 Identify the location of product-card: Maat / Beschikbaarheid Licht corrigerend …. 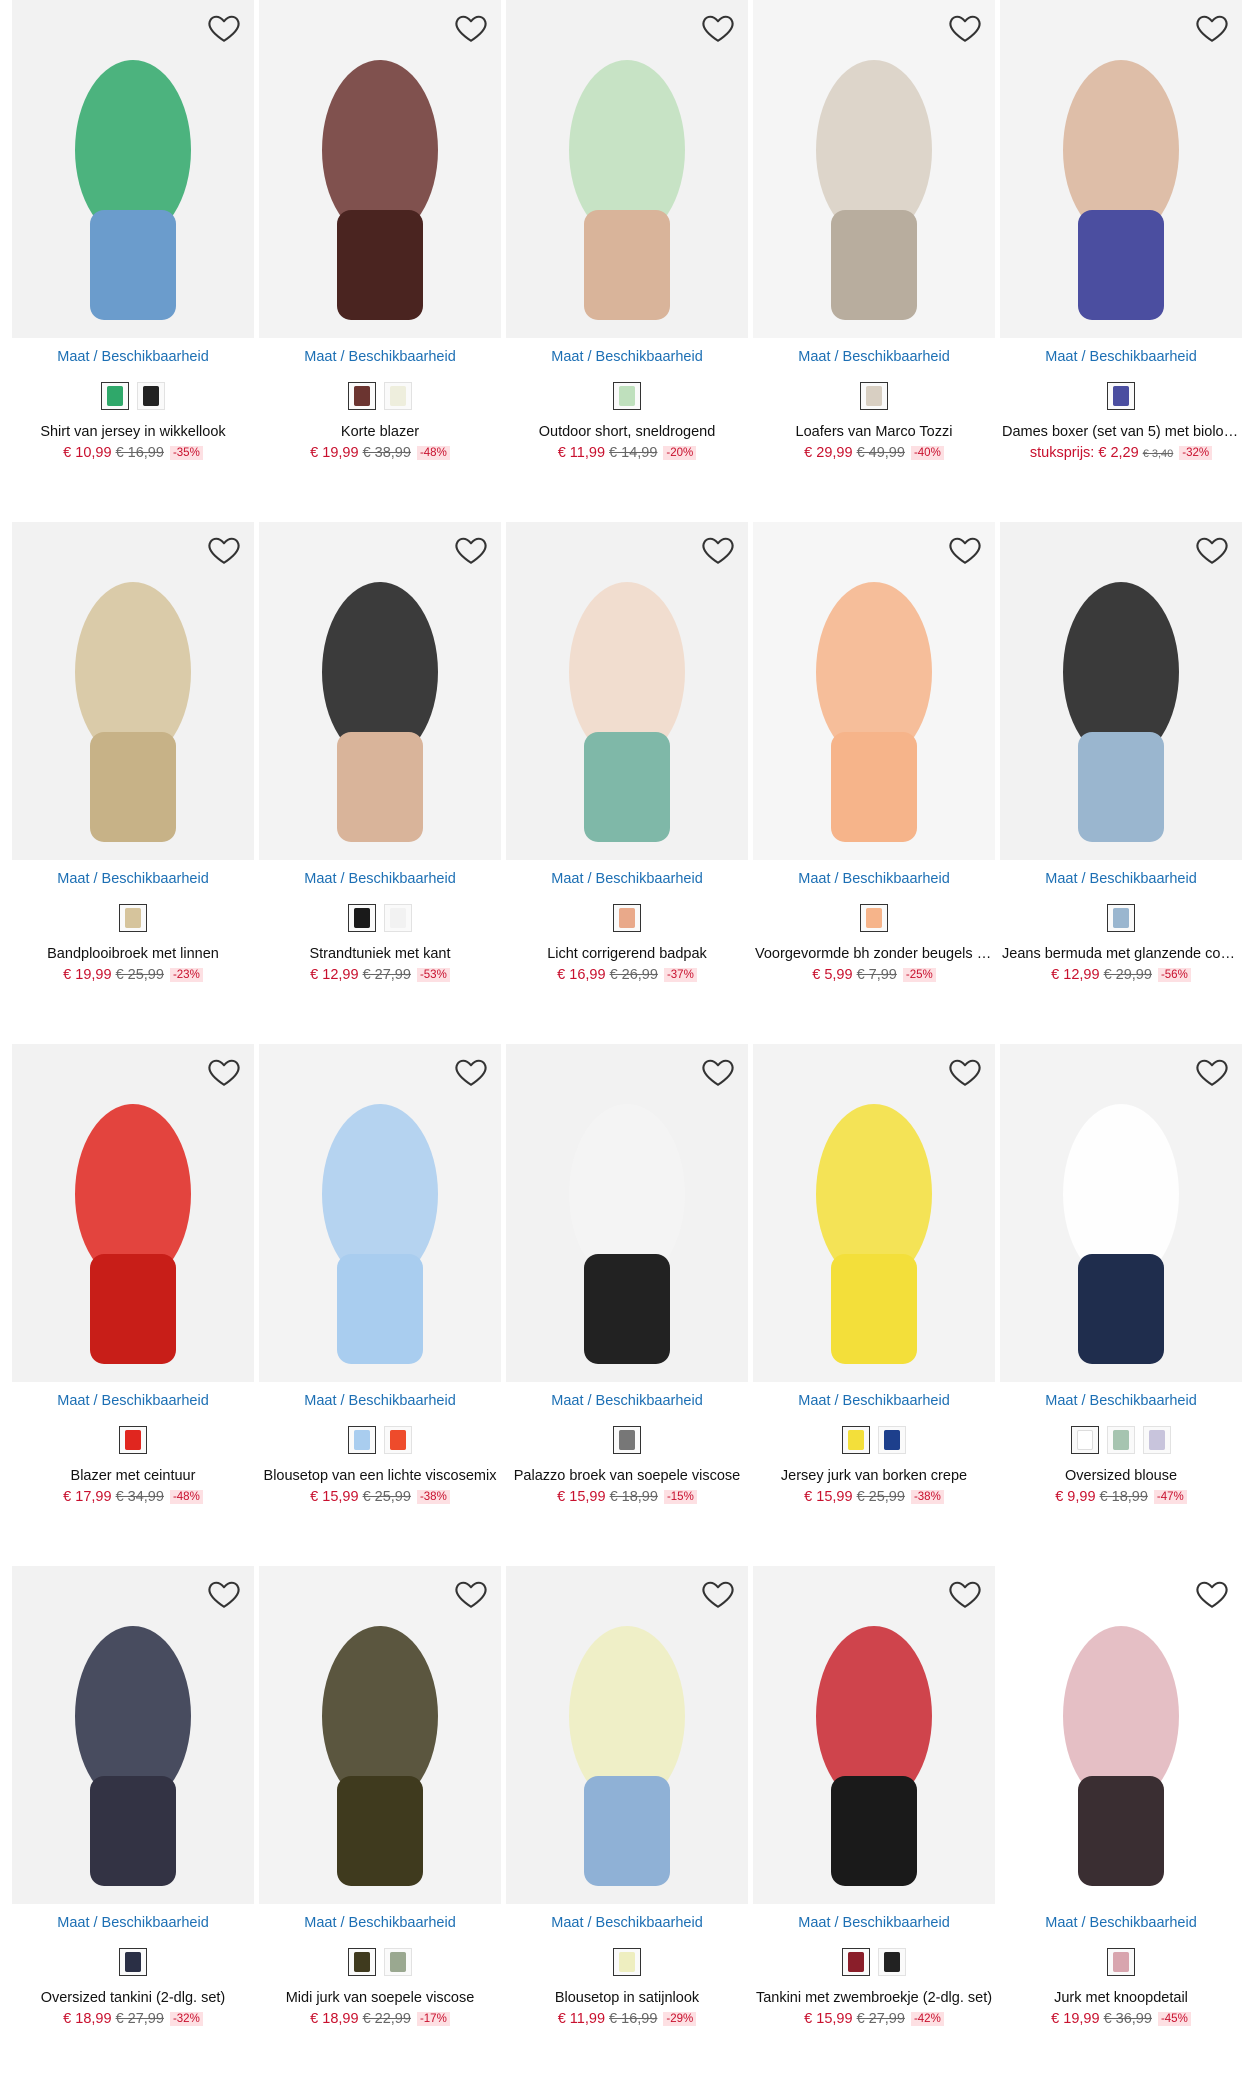
(627, 762).